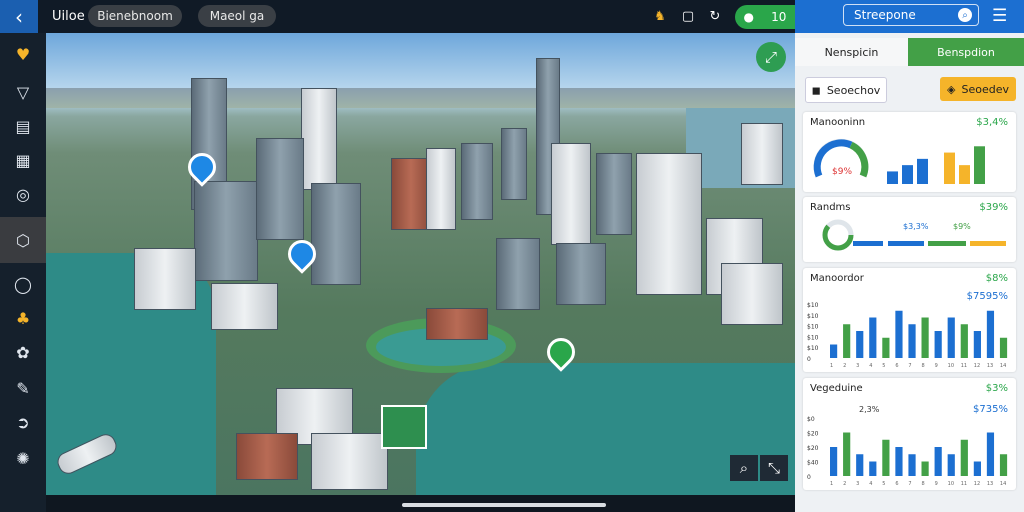 The width and height of the screenshot is (1024, 512). What do you see at coordinates (23, 318) in the screenshot?
I see `alert-icon: ♣` at bounding box center [23, 318].